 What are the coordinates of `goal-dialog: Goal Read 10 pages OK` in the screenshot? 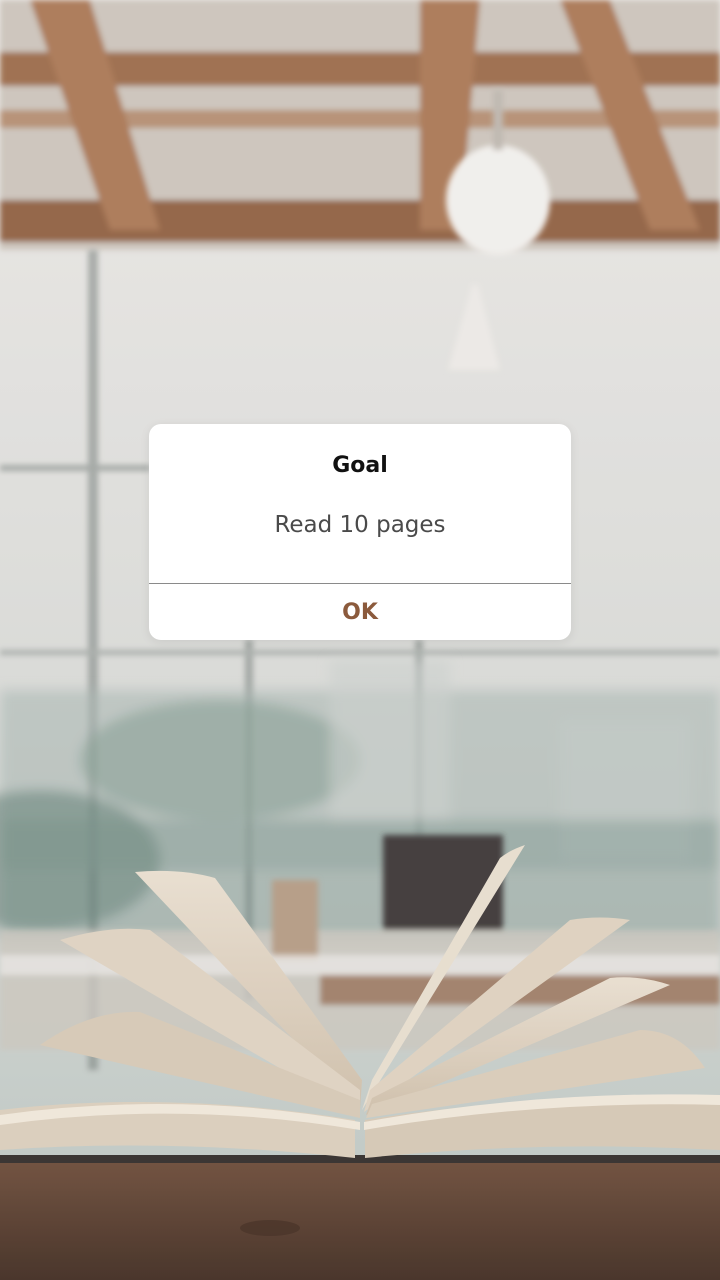 It's located at (360, 532).